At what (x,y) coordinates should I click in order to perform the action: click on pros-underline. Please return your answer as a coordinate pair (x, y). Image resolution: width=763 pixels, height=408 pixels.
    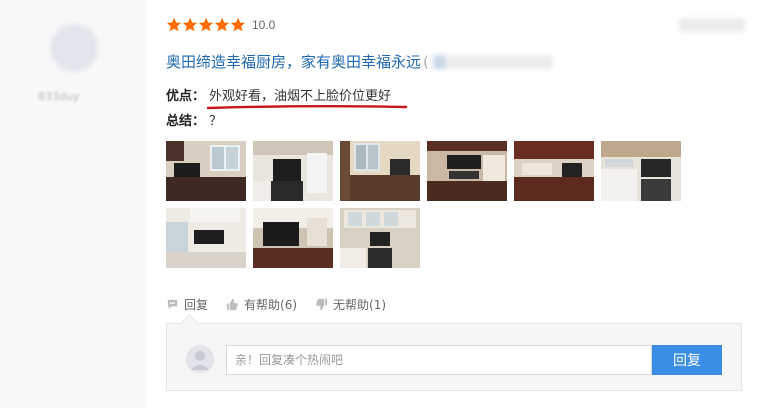
    Looking at the image, I should click on (307, 107).